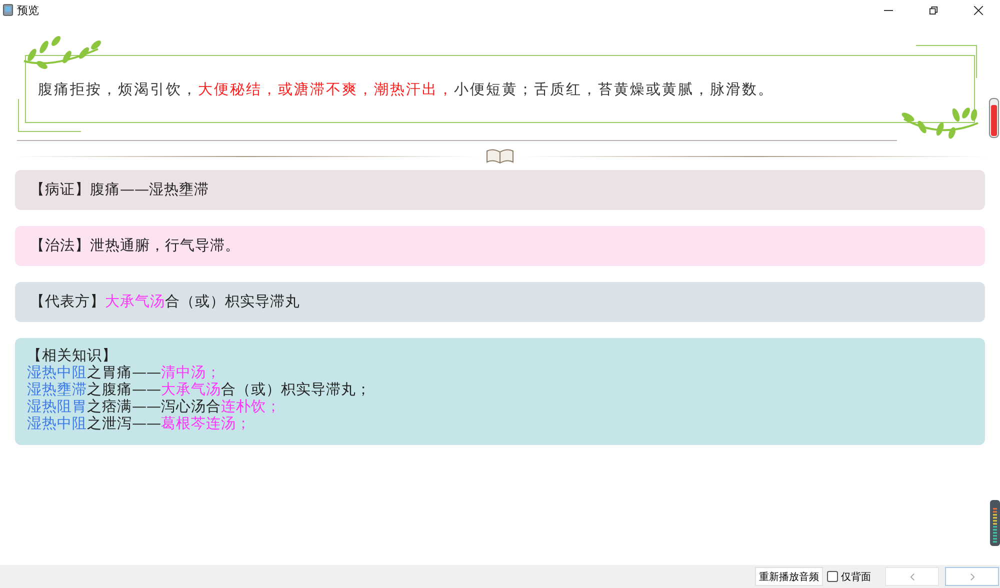 Image resolution: width=1000 pixels, height=588 pixels. What do you see at coordinates (72, 356) in the screenshot?
I see `knowledge-line: 【相关知识】` at bounding box center [72, 356].